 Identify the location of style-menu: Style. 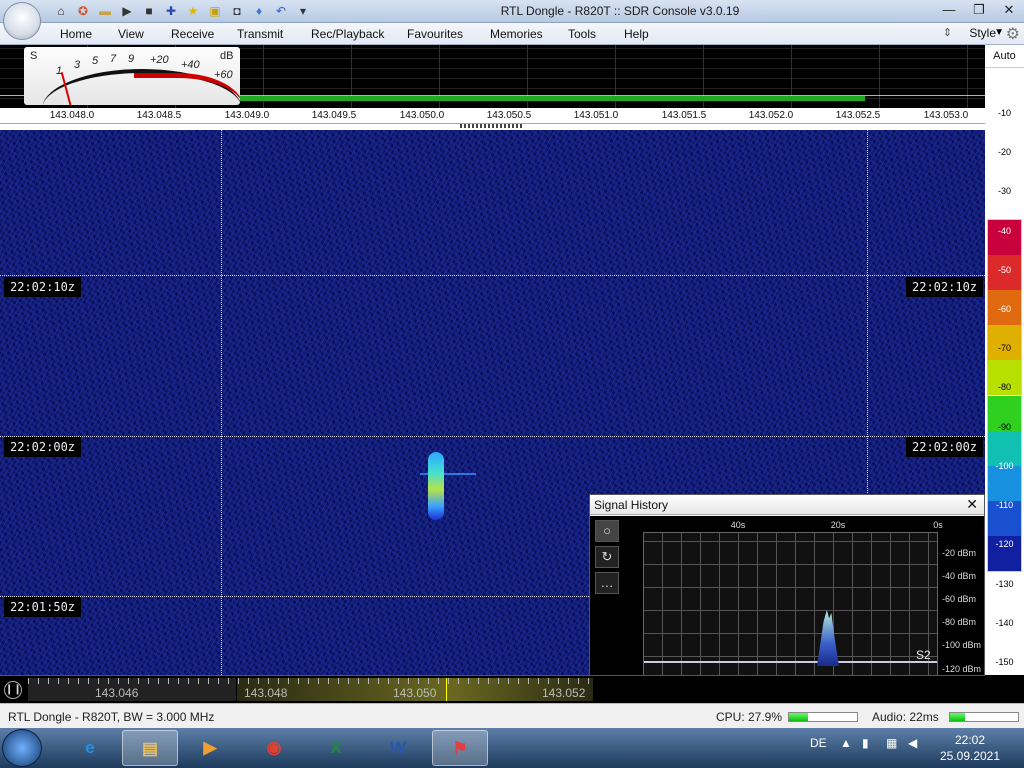
(982, 33).